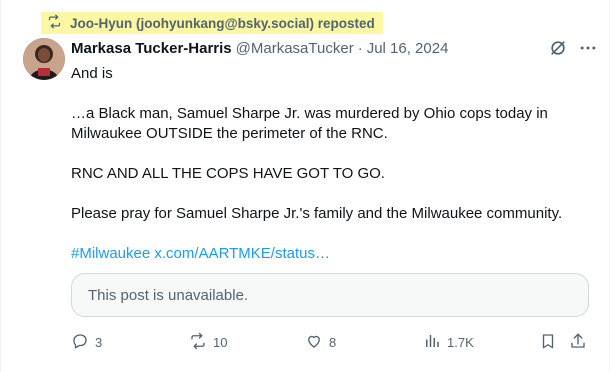 The image size is (610, 372). I want to click on post-text-line: And is, so click(92, 73).